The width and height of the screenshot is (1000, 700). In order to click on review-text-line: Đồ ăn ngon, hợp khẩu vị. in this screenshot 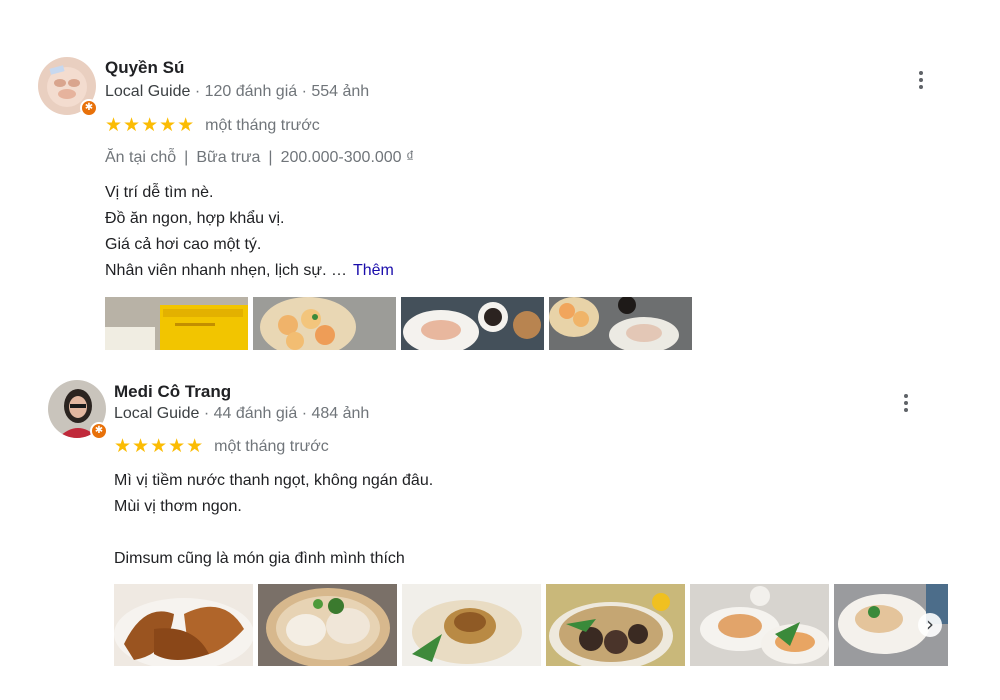, I will do `click(195, 218)`.